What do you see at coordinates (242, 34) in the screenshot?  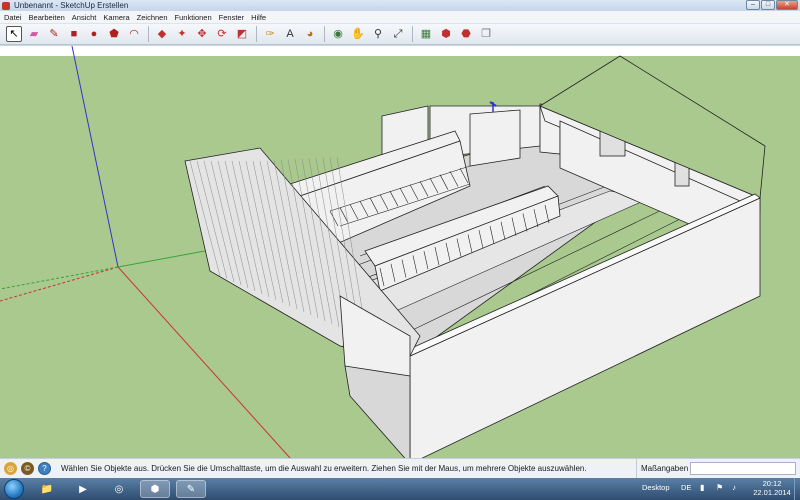 I see `scale-tool-icon: ◩` at bounding box center [242, 34].